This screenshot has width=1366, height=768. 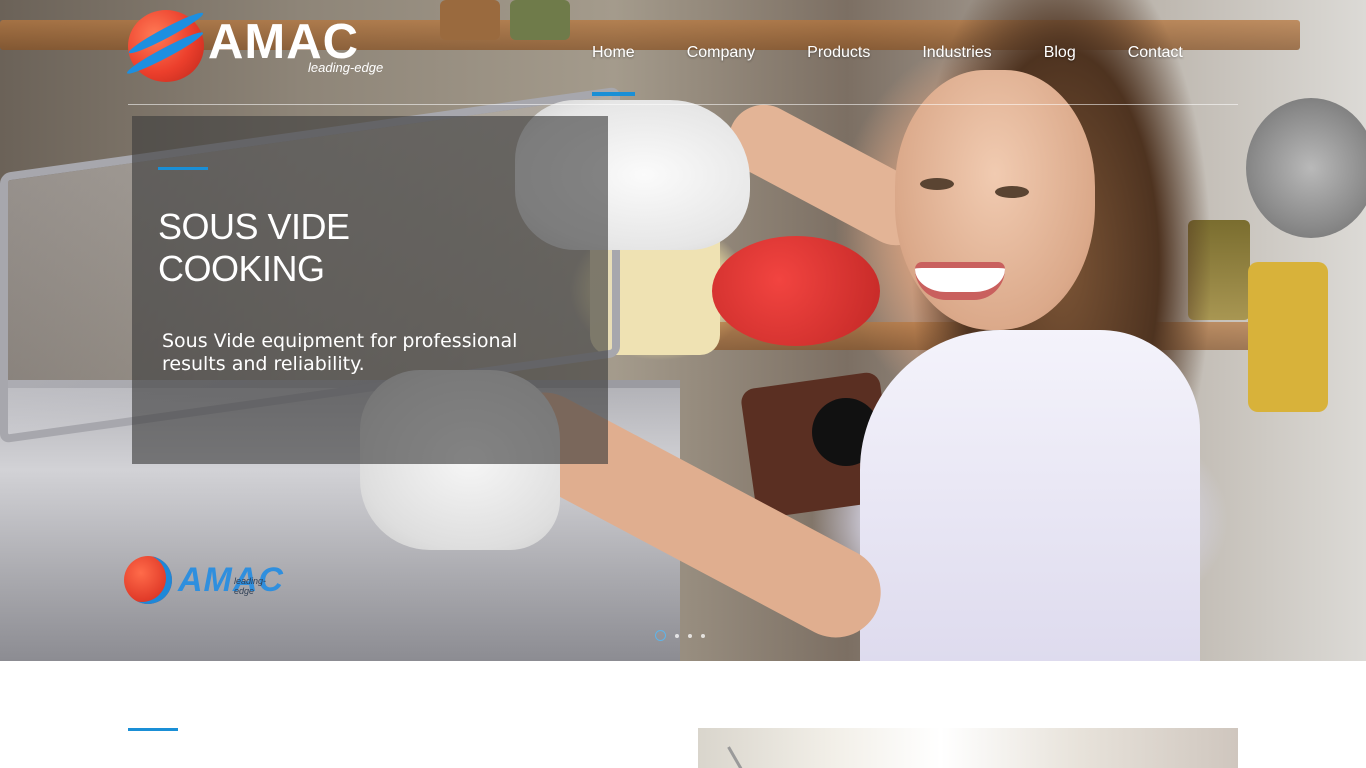 I want to click on slide-title-line-2: COOKING, so click(x=241, y=268).